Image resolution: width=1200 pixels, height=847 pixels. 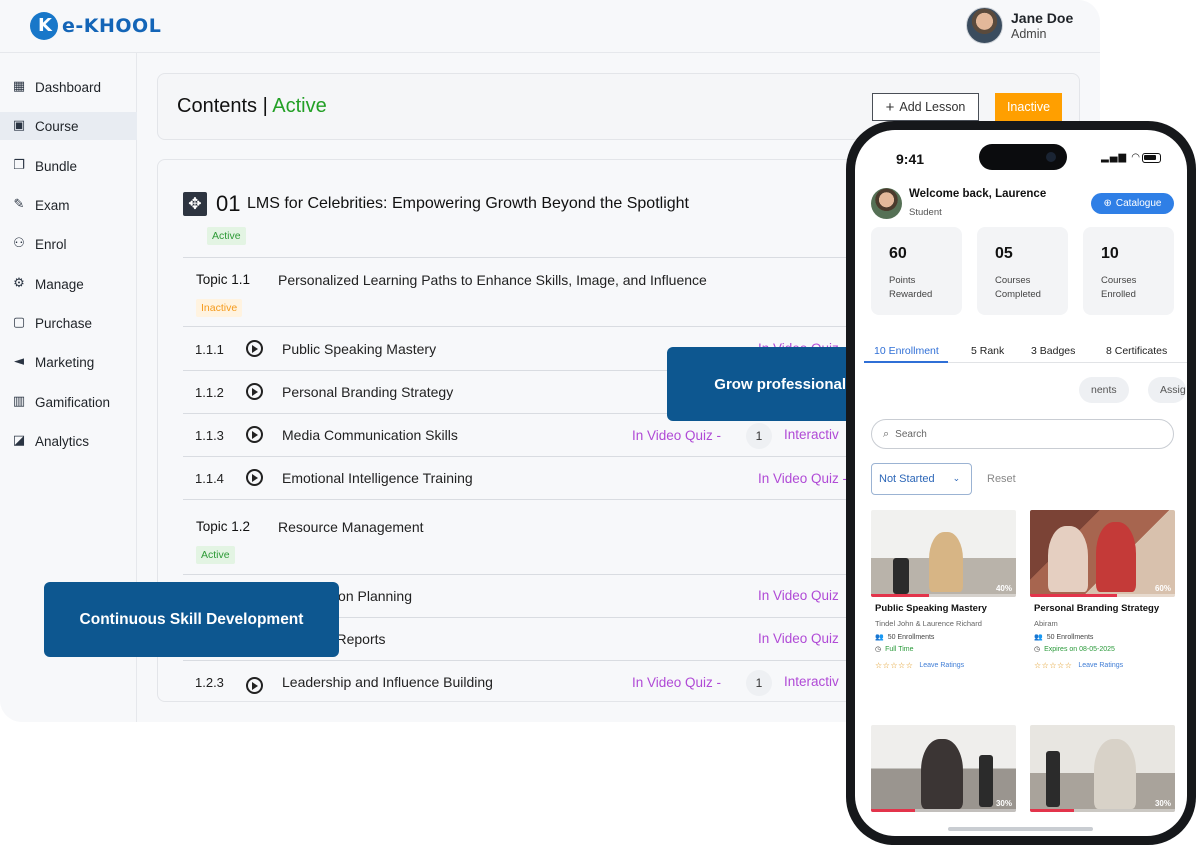 What do you see at coordinates (1023, 157) in the screenshot?
I see `dynamic-island` at bounding box center [1023, 157].